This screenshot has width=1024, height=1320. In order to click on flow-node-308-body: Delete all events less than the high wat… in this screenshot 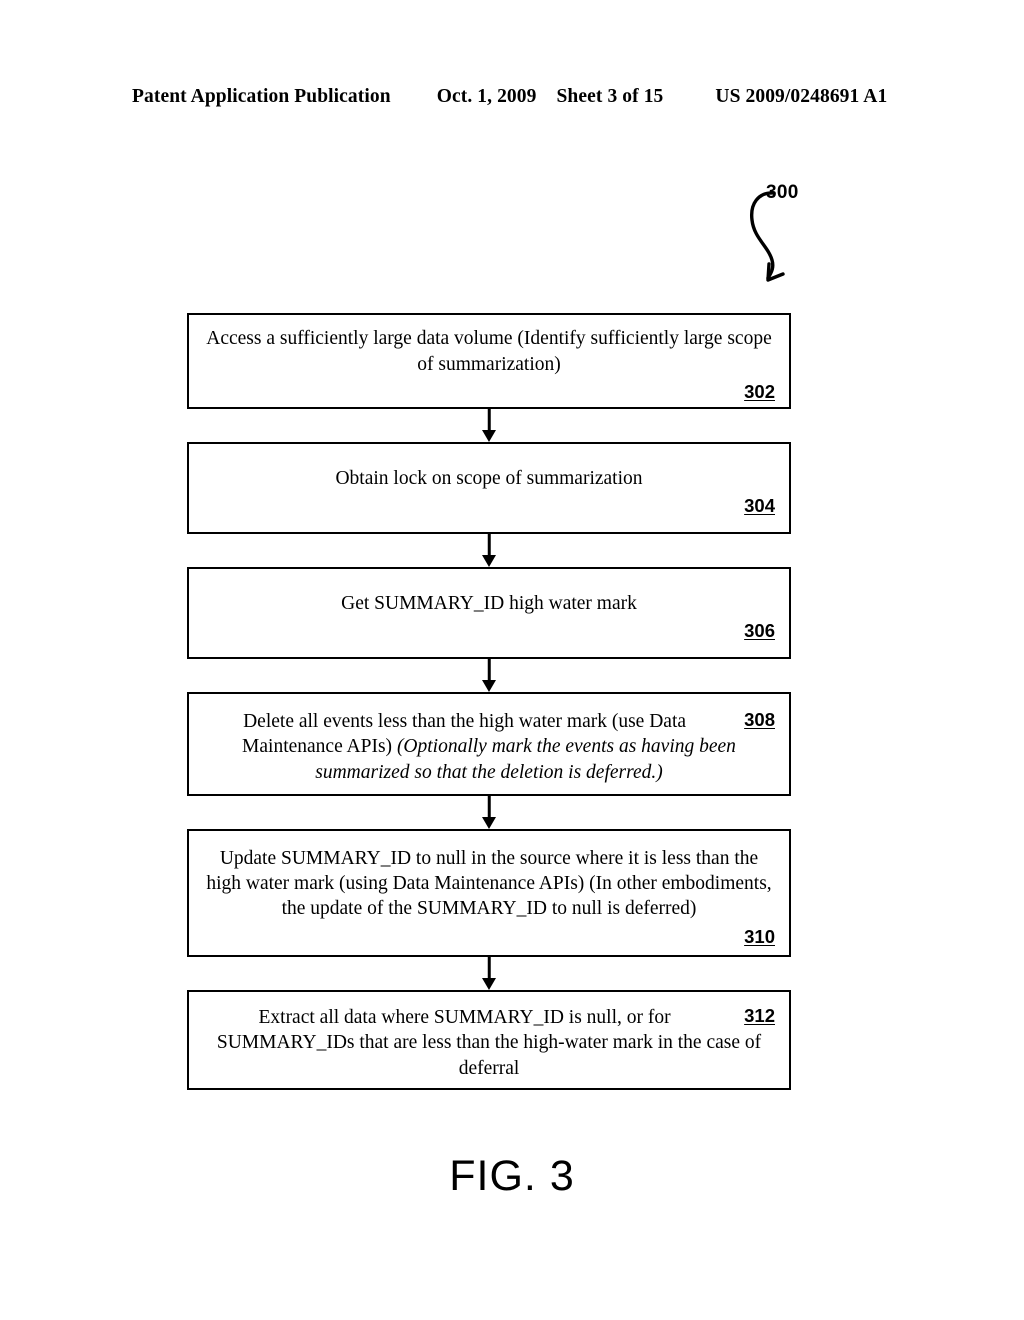, I will do `click(489, 746)`.